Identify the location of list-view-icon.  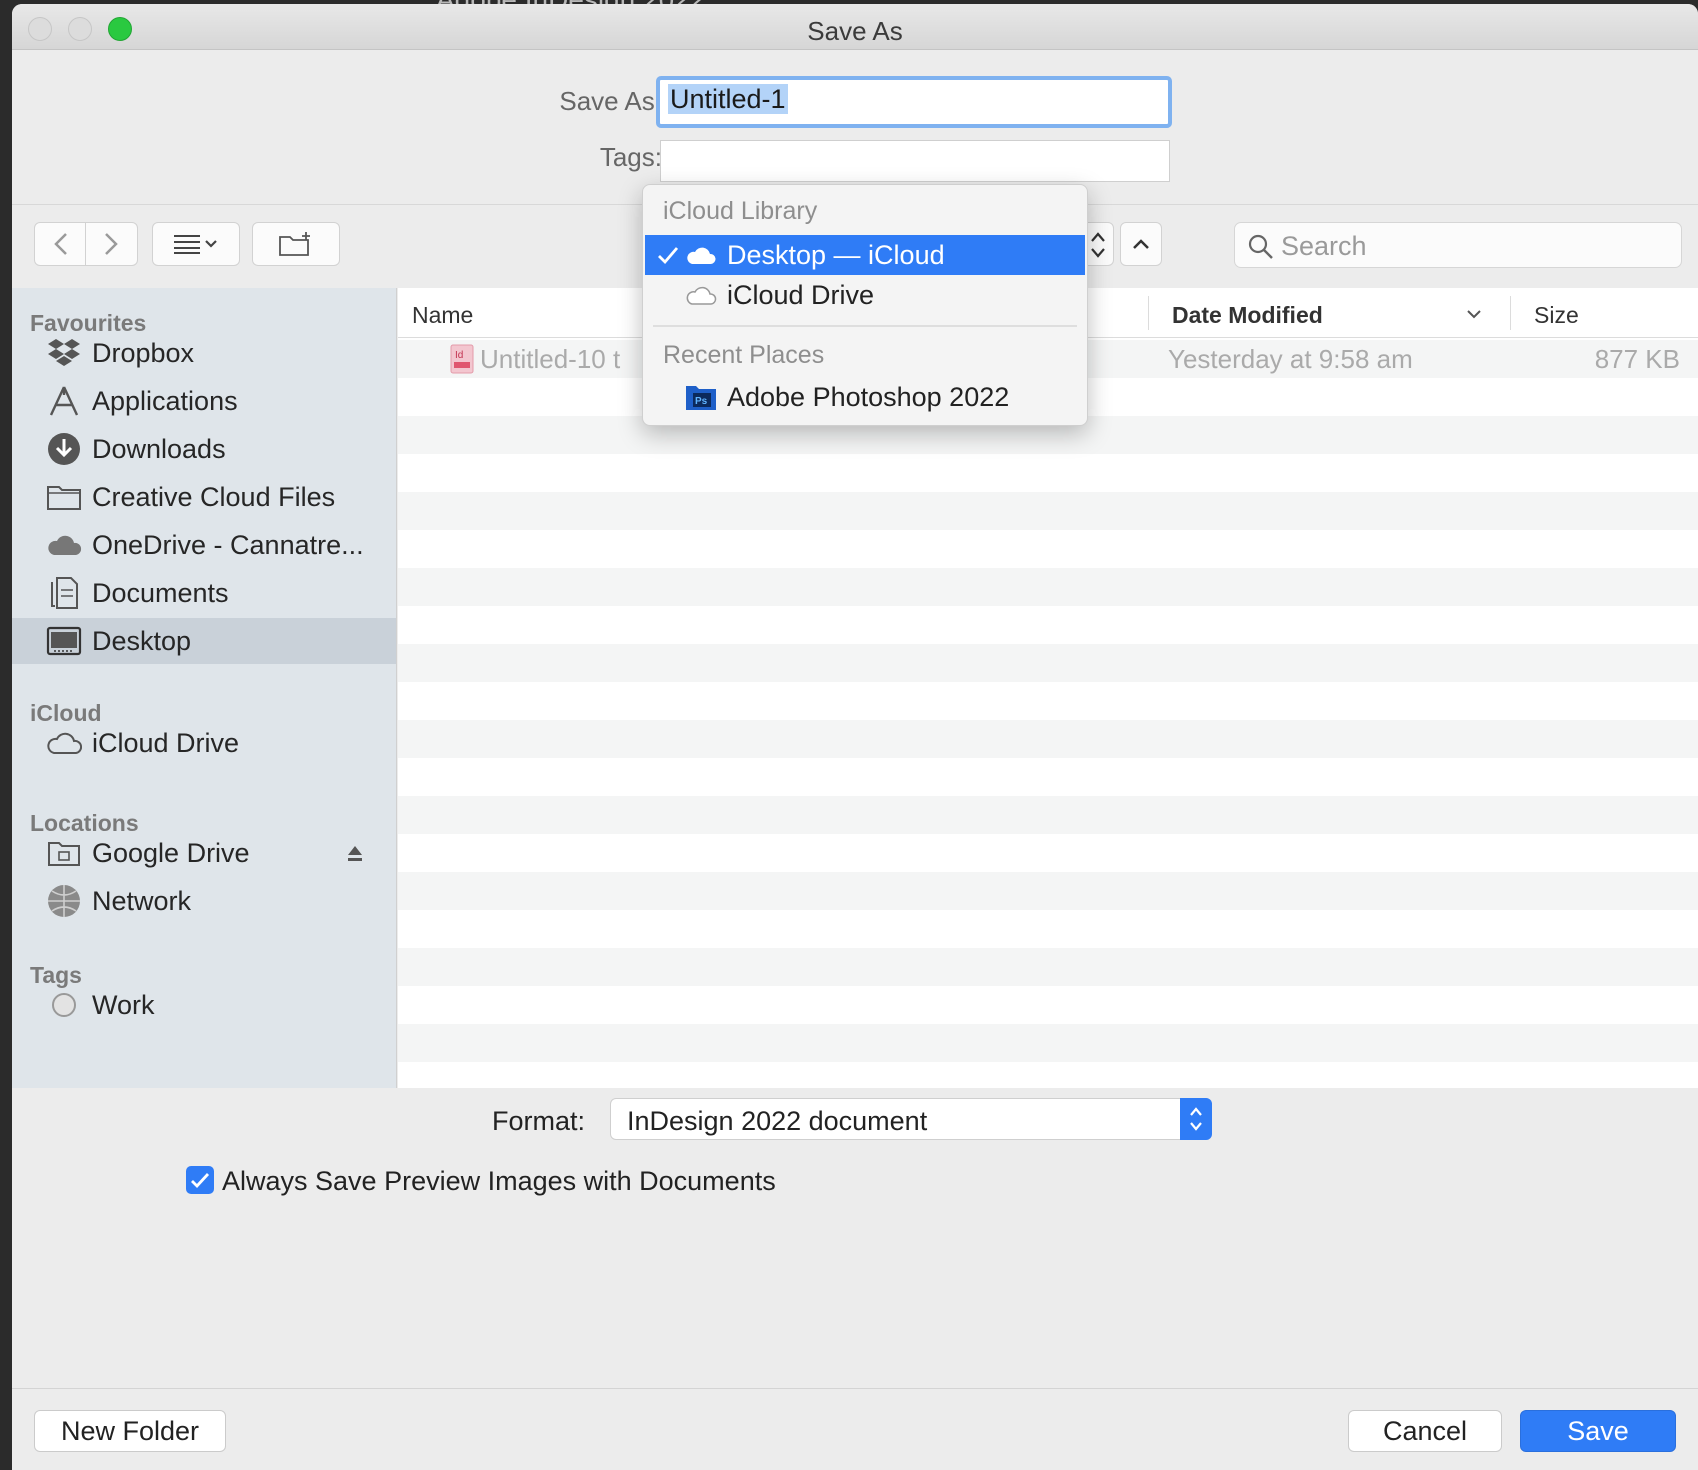
(195, 244).